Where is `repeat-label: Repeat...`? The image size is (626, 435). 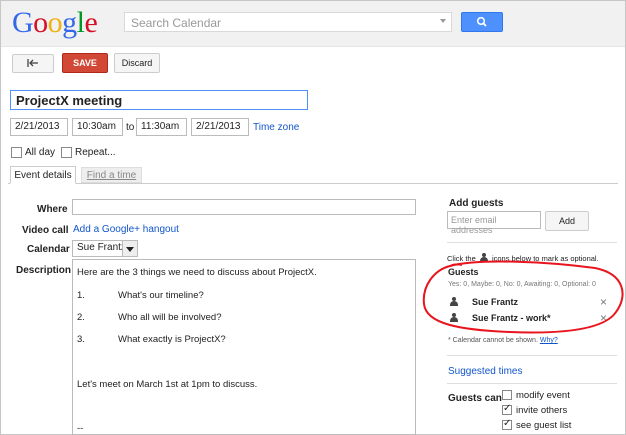 repeat-label: Repeat... is located at coordinates (95, 152).